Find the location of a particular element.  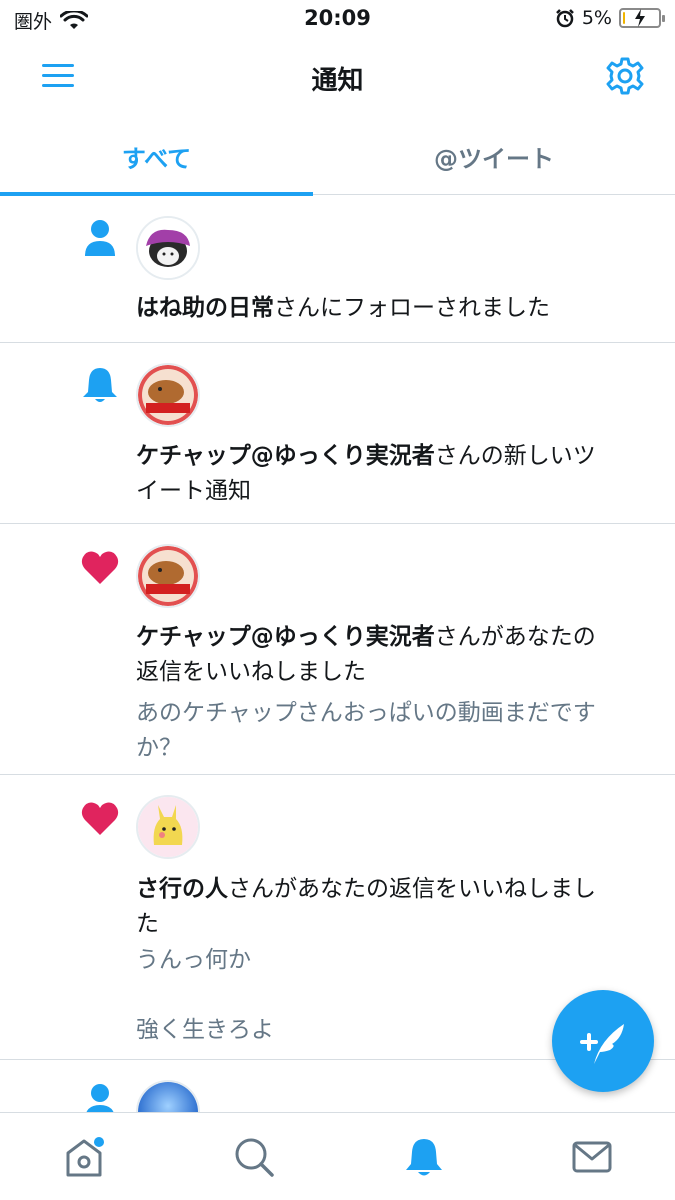

compose-tweet-icon is located at coordinates (602, 1044).